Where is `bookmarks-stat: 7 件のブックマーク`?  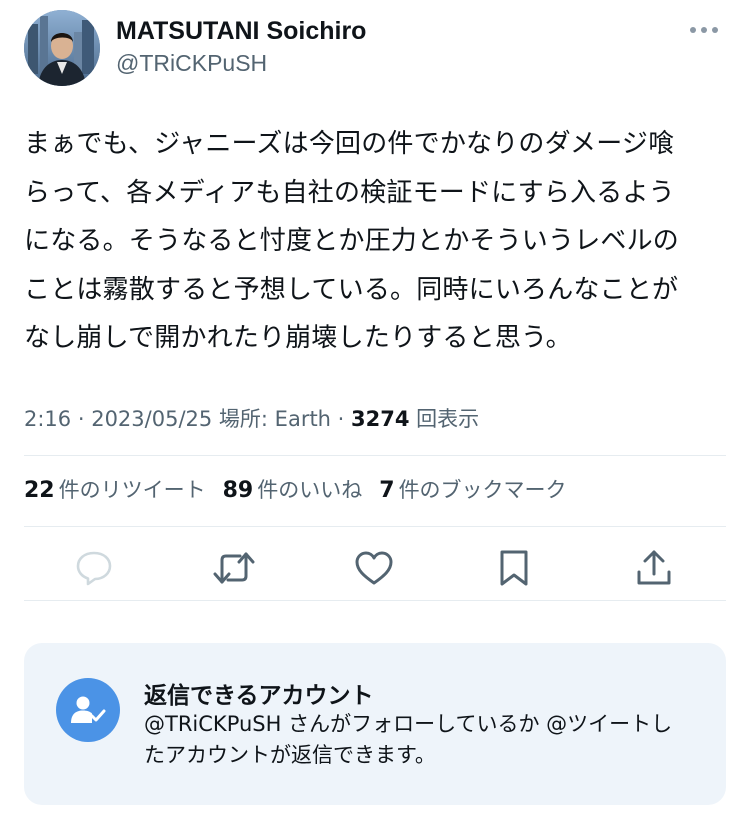 bookmarks-stat: 7 件のブックマーク is located at coordinates (472, 489).